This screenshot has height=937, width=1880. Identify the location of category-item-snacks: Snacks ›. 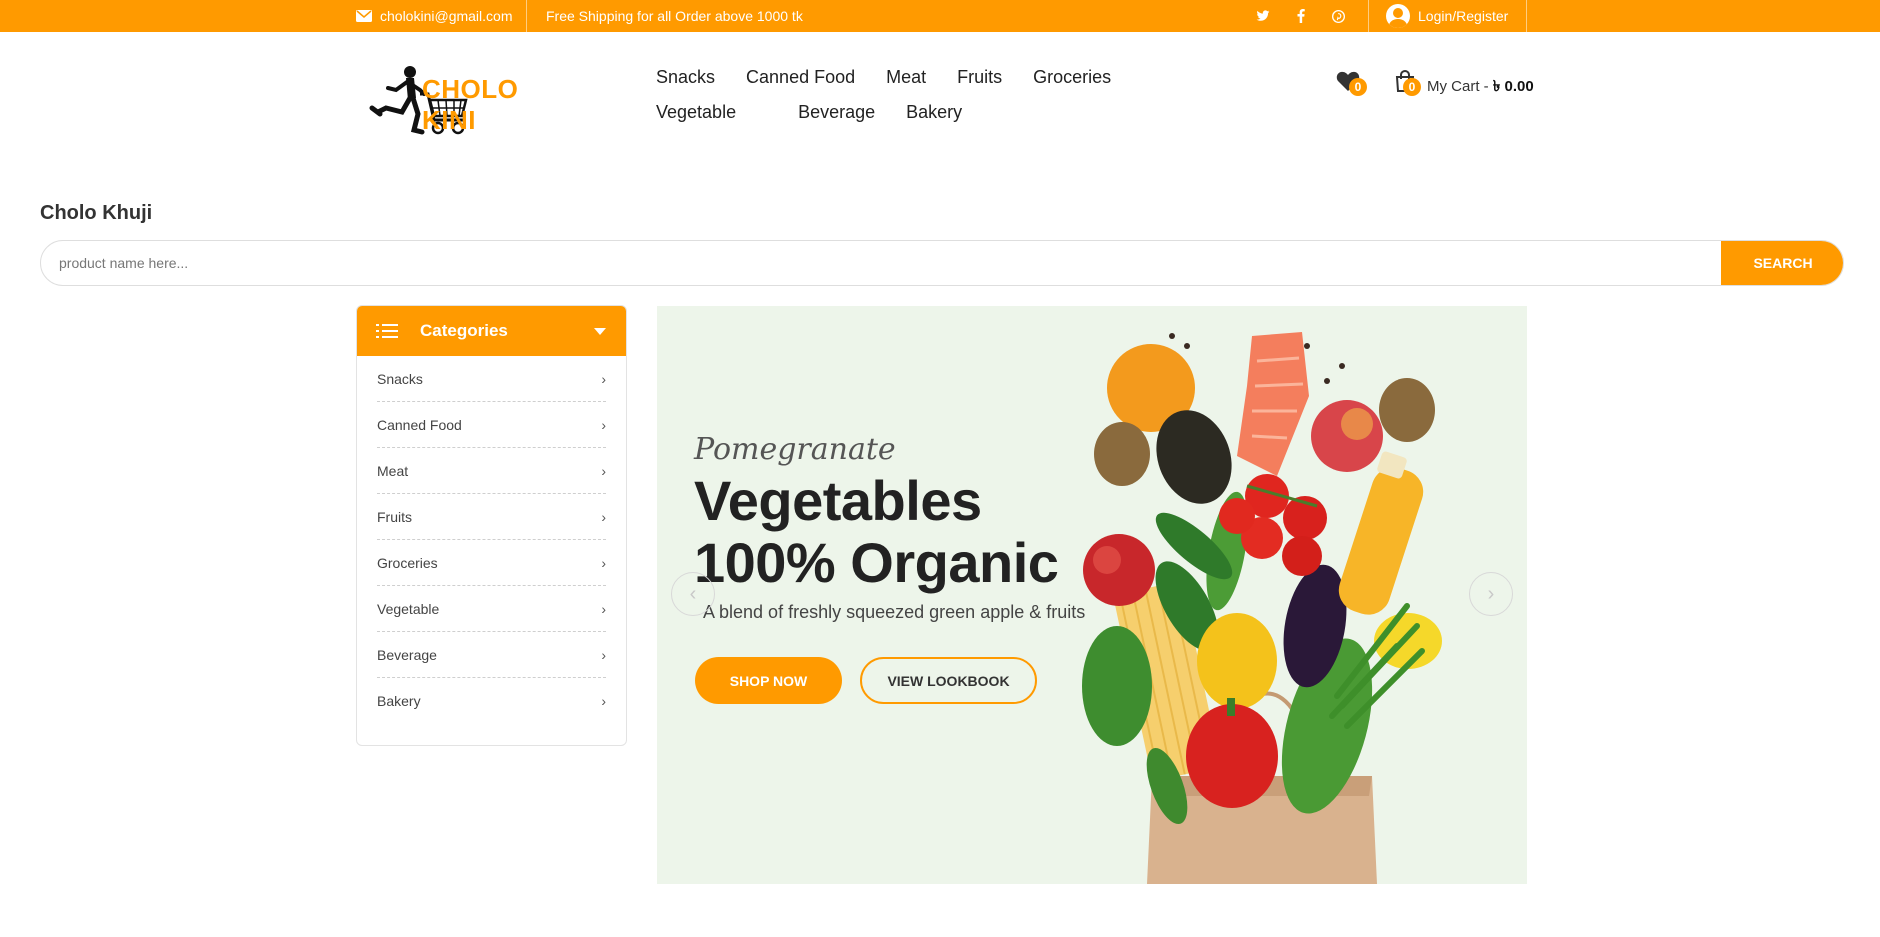
(491, 379).